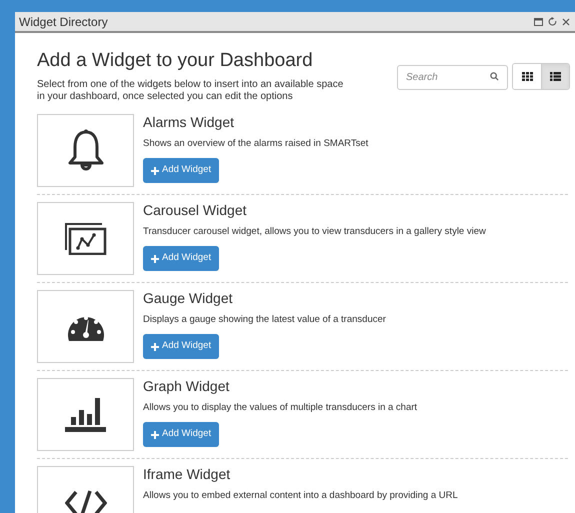 This screenshot has height=513, width=575. Describe the element at coordinates (527, 76) in the screenshot. I see `grid-icon` at that location.